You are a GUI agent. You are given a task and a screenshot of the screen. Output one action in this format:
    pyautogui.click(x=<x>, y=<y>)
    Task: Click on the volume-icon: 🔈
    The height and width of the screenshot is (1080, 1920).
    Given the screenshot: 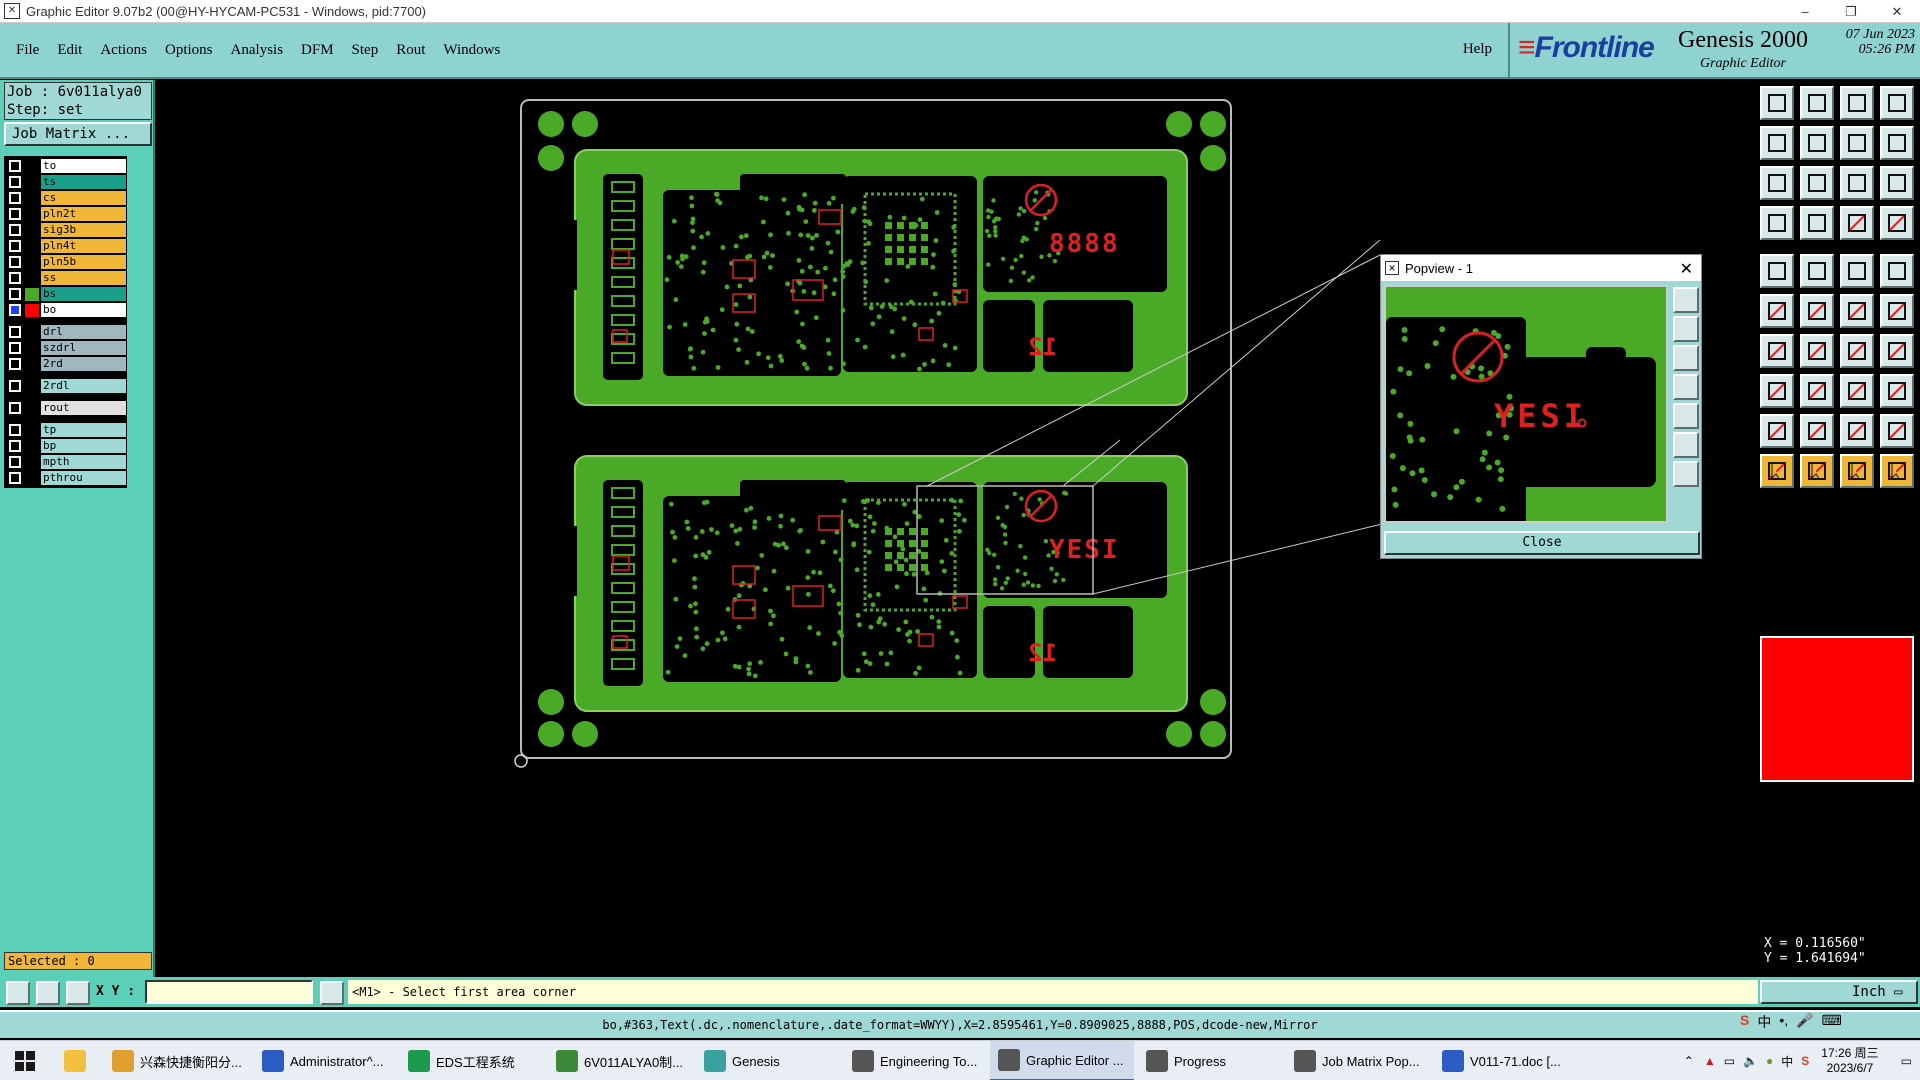 What is the action you would take?
    pyautogui.click(x=1750, y=1061)
    